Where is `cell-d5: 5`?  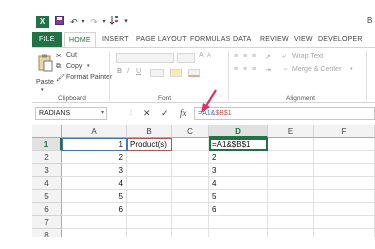 cell-d5: 5 is located at coordinates (238, 196).